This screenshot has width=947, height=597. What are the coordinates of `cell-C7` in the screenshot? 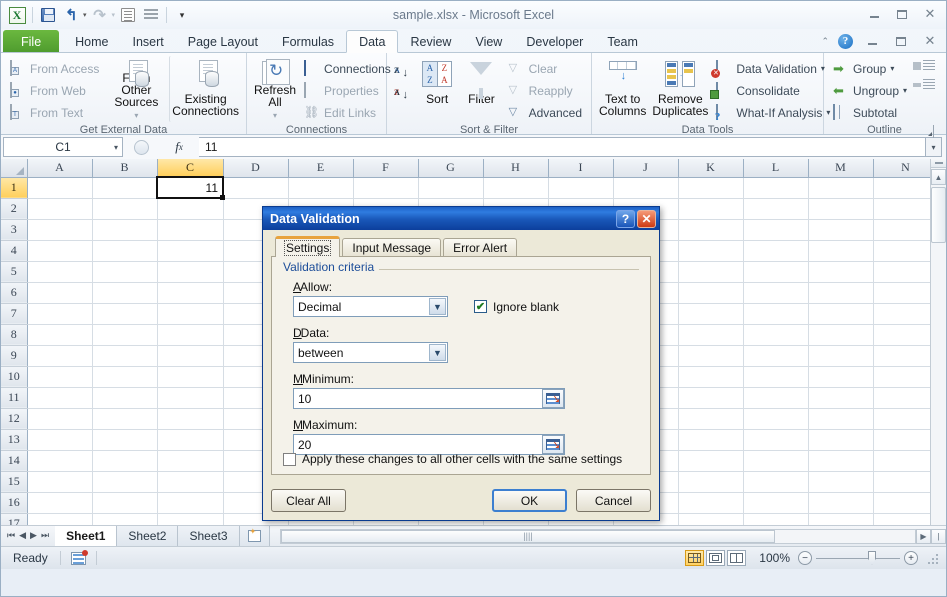 It's located at (190, 314).